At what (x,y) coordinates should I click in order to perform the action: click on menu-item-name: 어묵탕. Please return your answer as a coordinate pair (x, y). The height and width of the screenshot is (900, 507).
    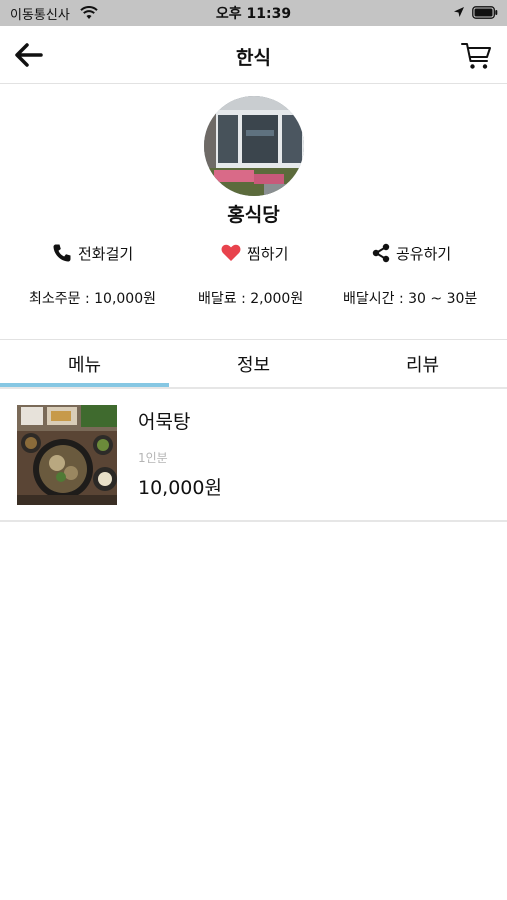
    Looking at the image, I should click on (164, 422).